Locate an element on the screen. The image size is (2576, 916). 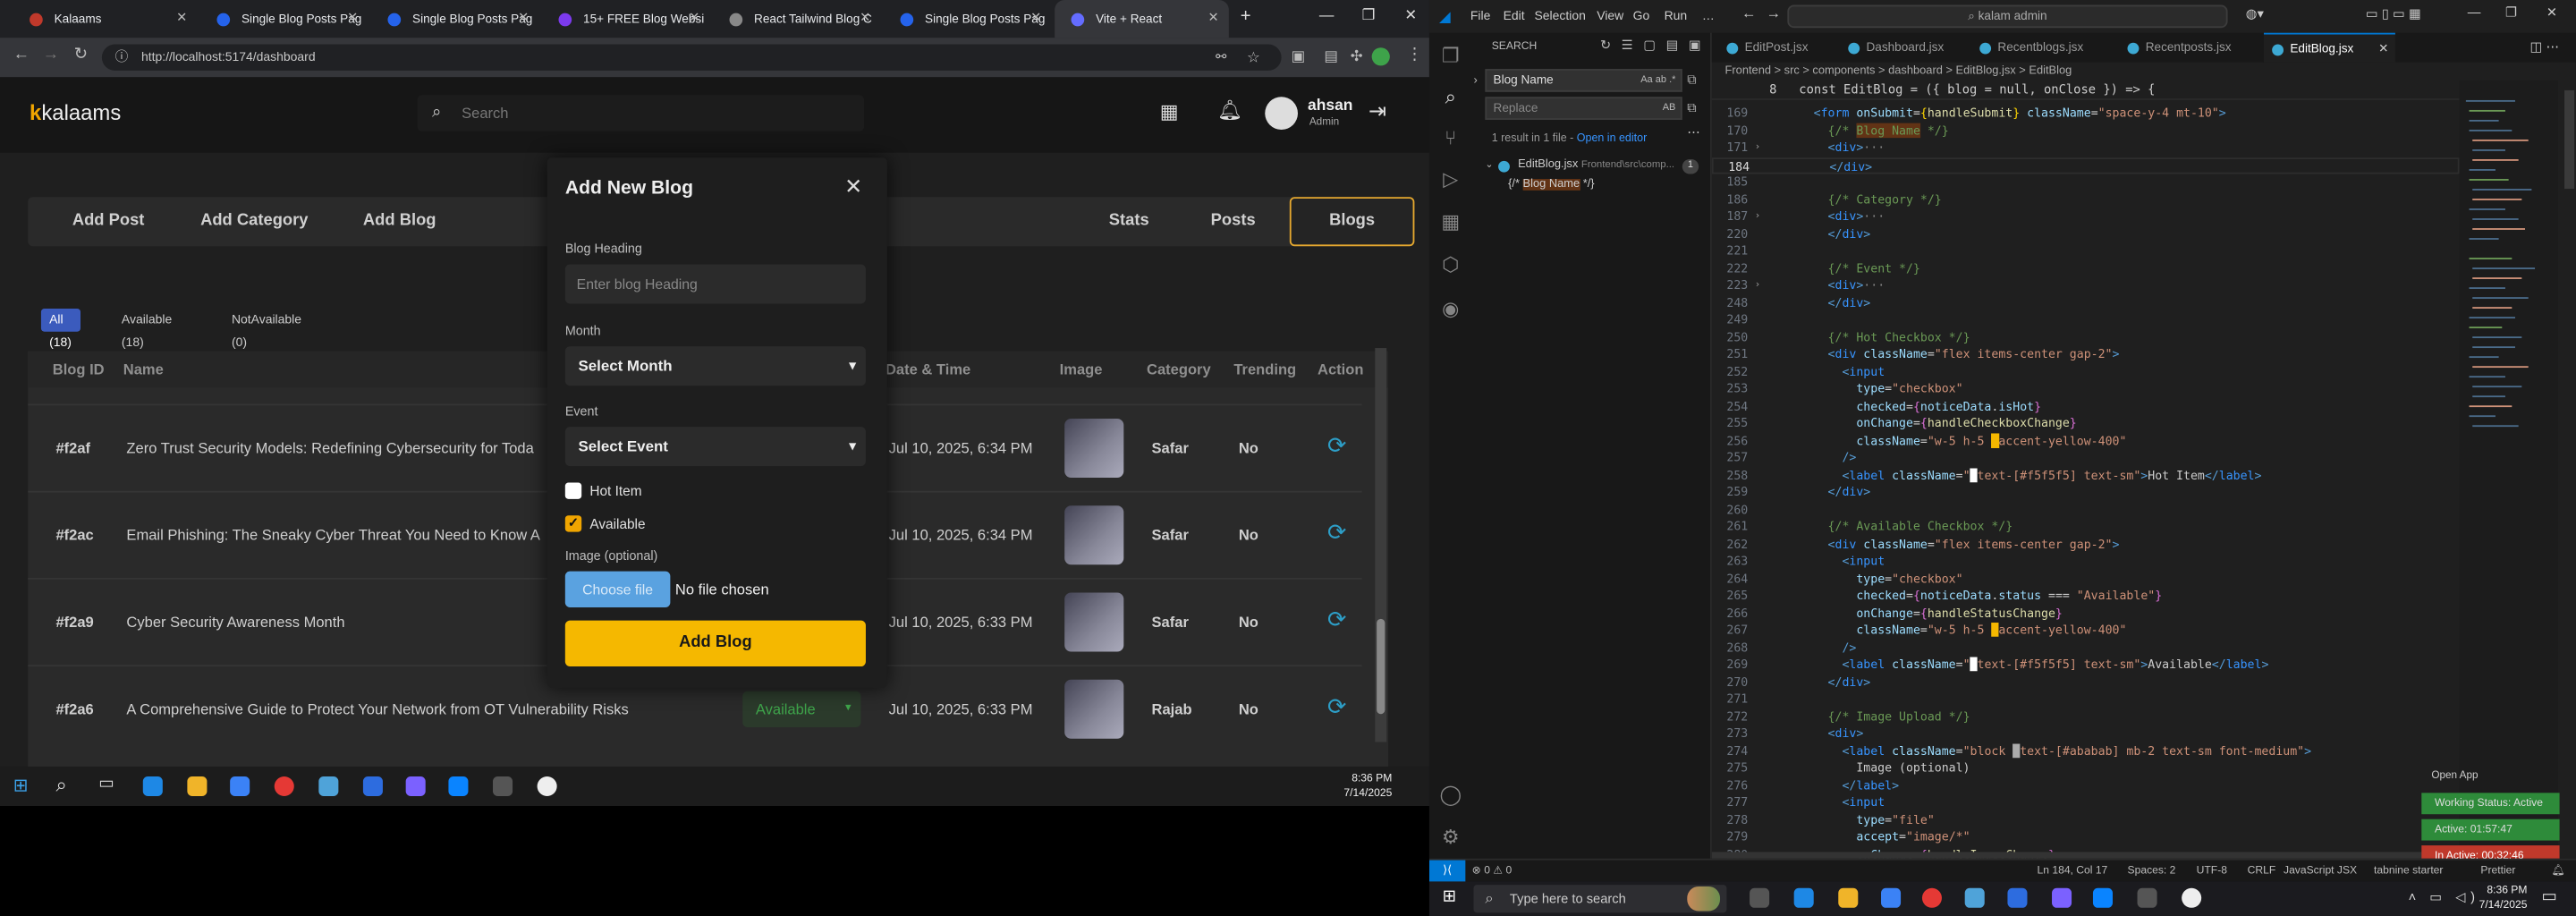
zoom-icon is located at coordinates (372, 786).